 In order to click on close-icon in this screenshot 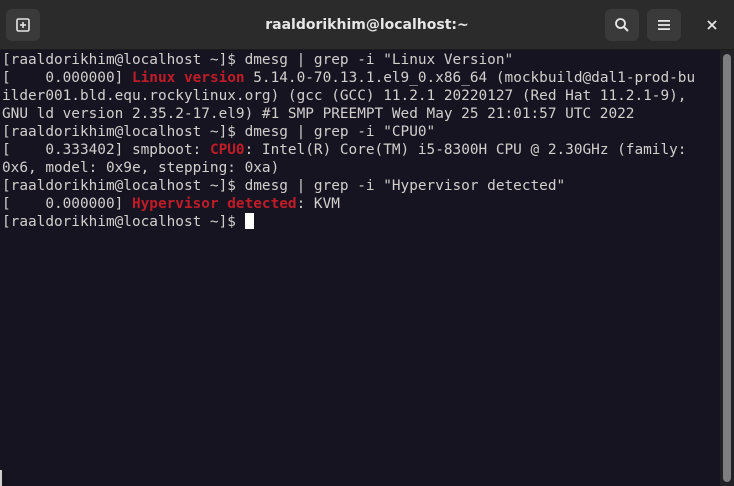, I will do `click(712, 25)`.